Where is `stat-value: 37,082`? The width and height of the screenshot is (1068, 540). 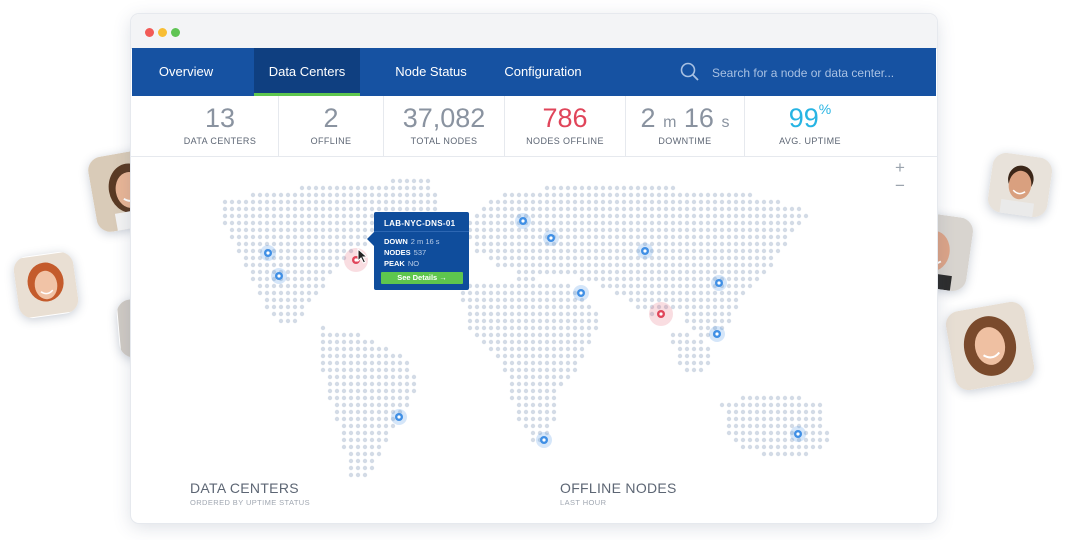 stat-value: 37,082 is located at coordinates (444, 118).